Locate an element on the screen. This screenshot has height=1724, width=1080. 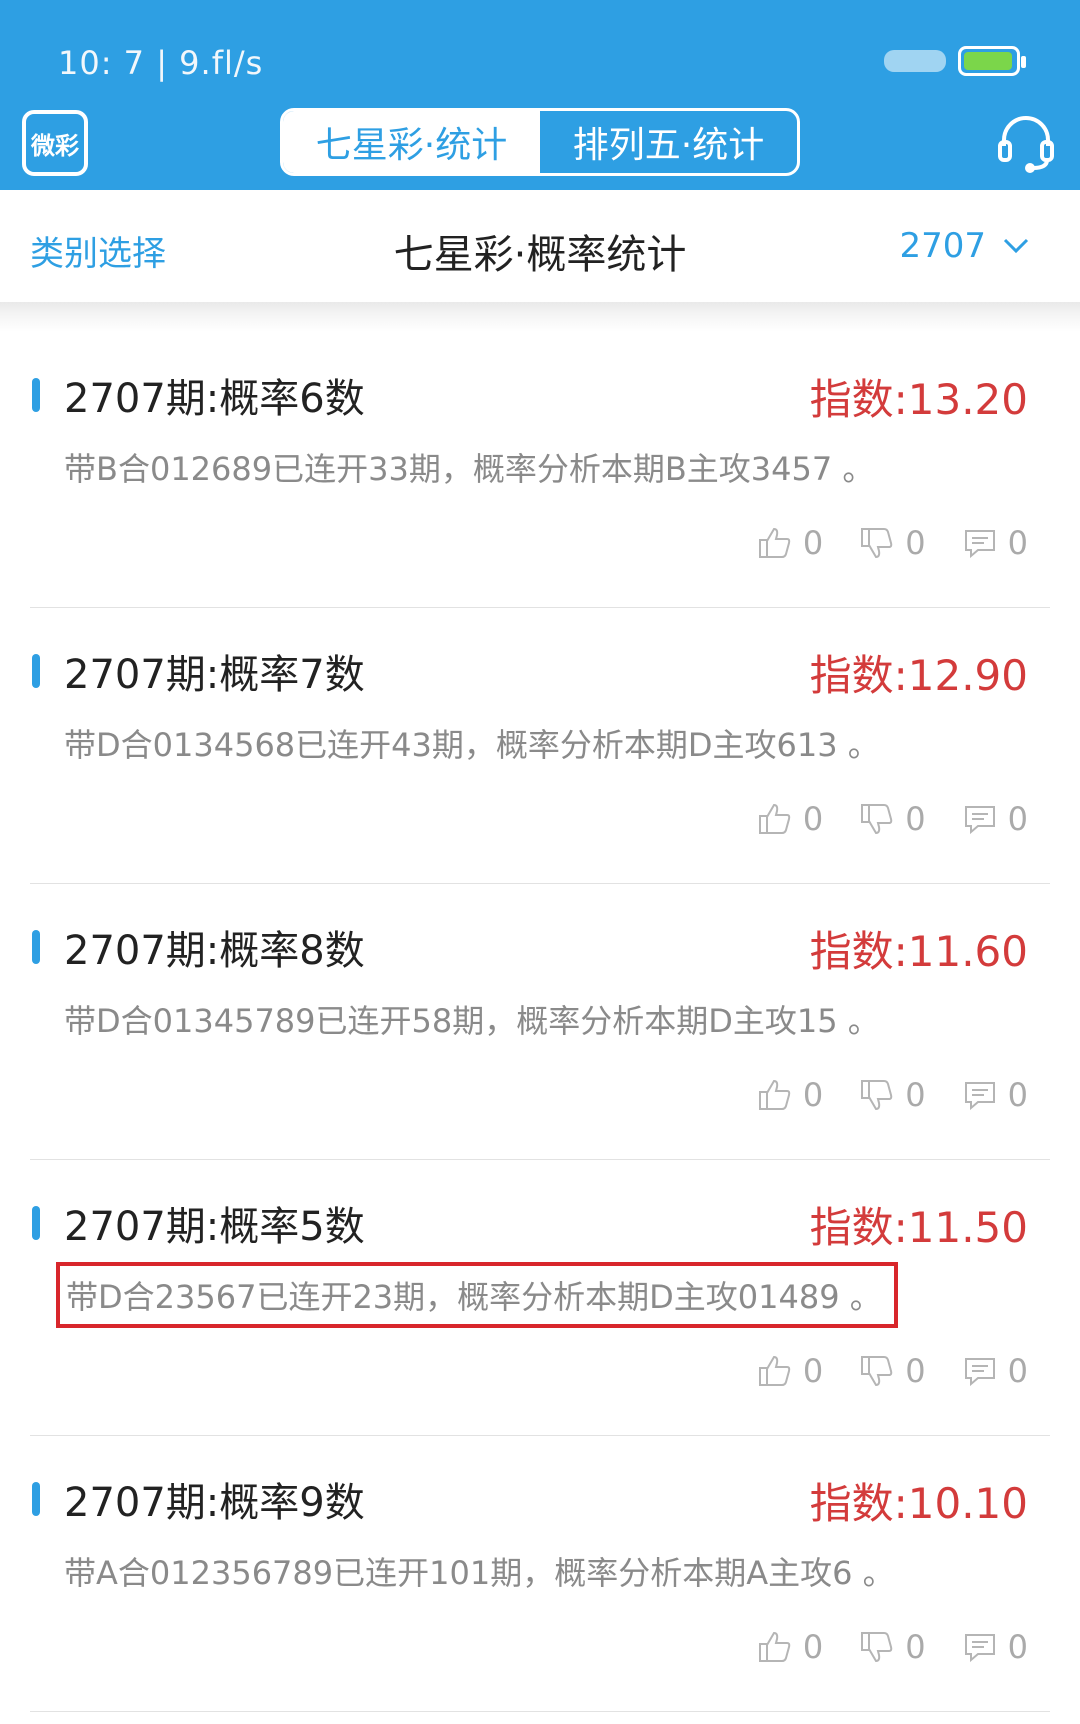
item-description: 带D合01345789已连开58期，概率分析本期D主攻15 。 is located at coordinates (472, 1021).